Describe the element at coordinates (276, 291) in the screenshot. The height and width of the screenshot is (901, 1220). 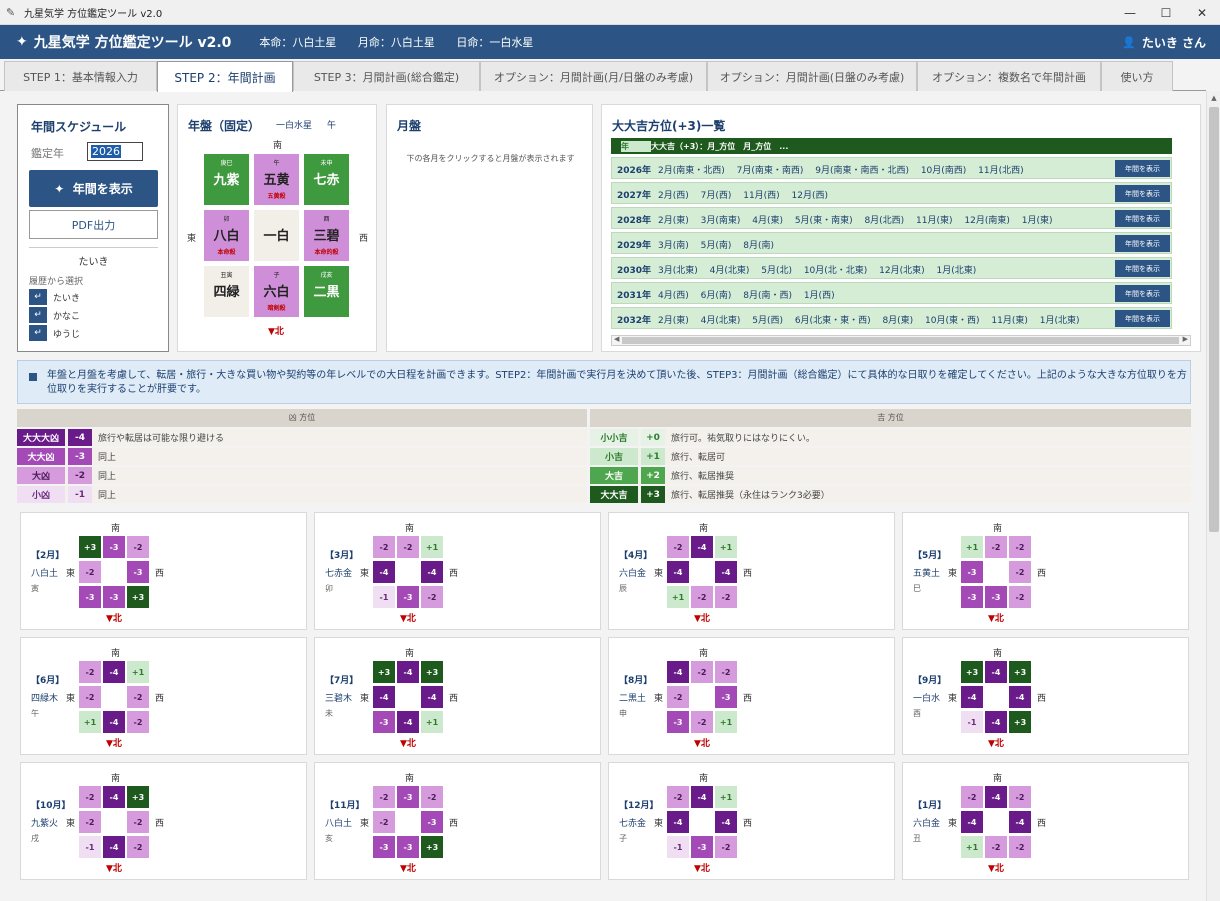
I see `nenban-cell: 子六白 暗剣殺` at that location.